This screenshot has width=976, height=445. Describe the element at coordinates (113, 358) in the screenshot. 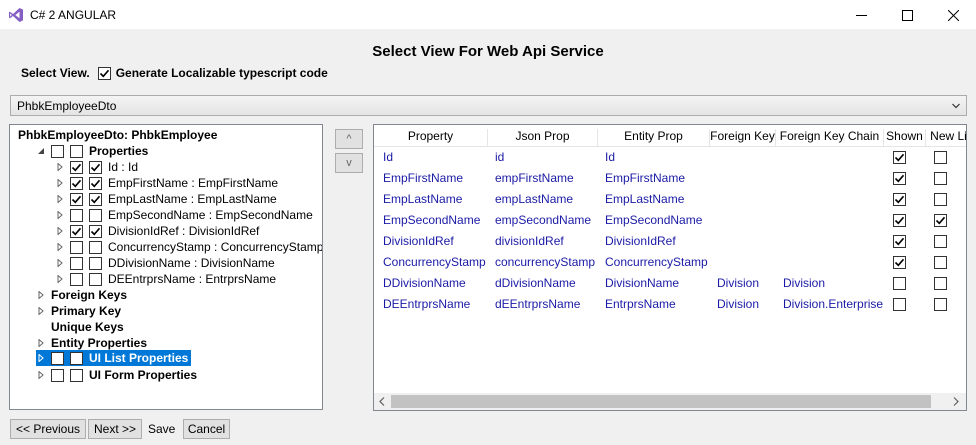

I see `tree-node-ui-list-properties: UI List Properties` at that location.